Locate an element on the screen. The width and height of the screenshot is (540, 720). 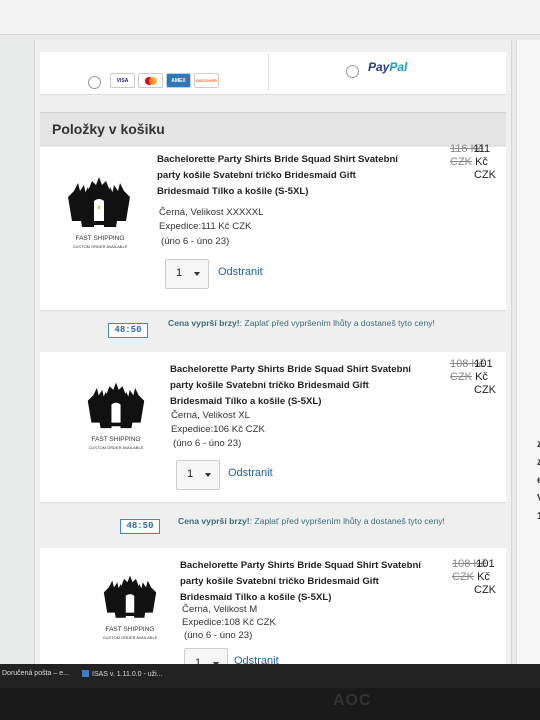
new-price: 111 is located at coordinates (482, 149).